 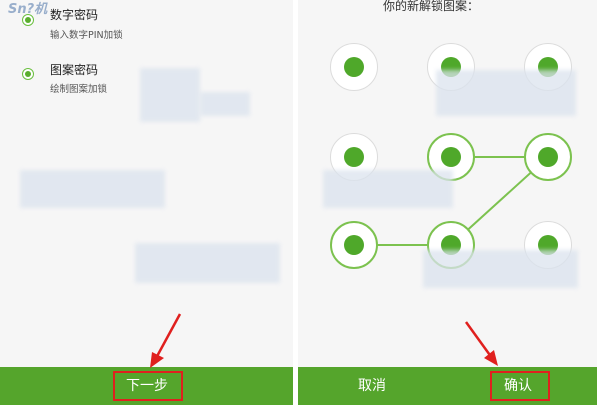 I want to click on option-subtitle: 输入数字PIN加锁, so click(x=86, y=35).